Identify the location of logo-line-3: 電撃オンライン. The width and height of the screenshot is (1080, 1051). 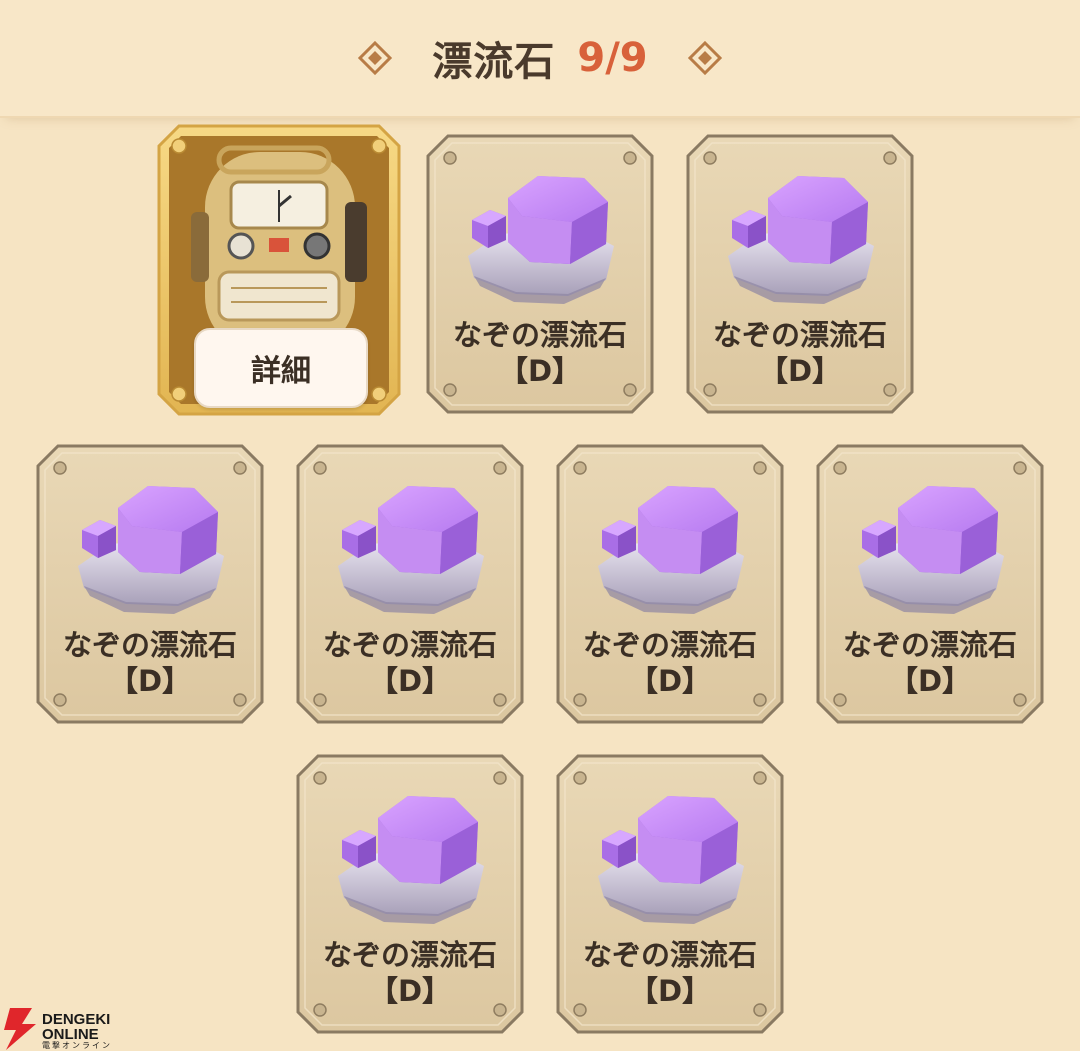
(77, 1045).